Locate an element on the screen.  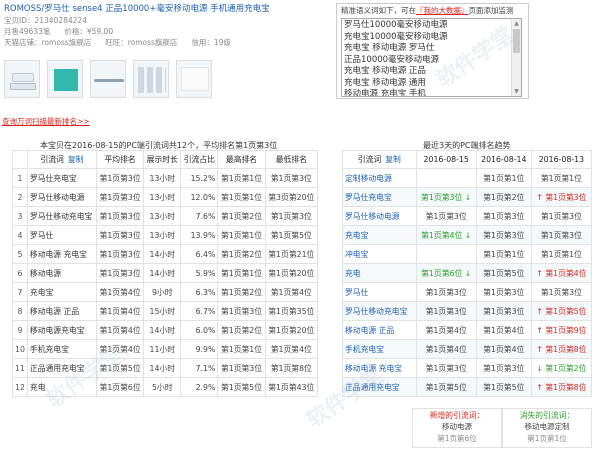
share-cell: 7.6% is located at coordinates (199, 216).